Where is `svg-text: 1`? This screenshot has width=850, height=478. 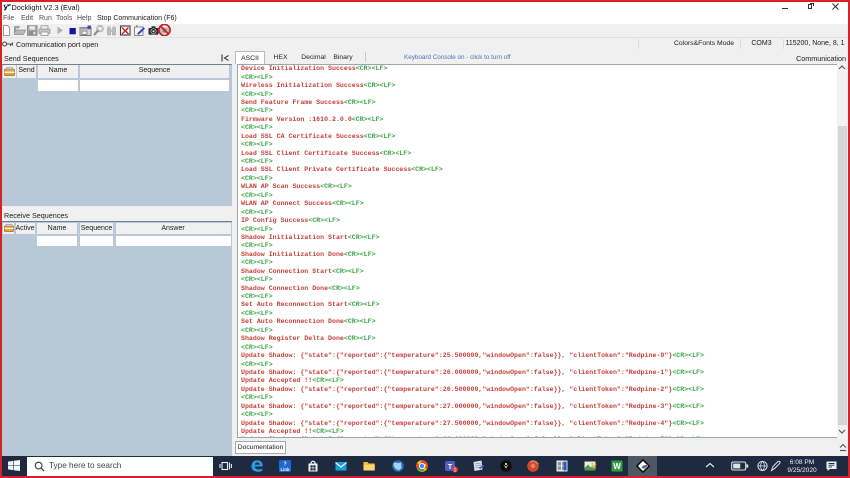 svg-text: 1 is located at coordinates (454, 470).